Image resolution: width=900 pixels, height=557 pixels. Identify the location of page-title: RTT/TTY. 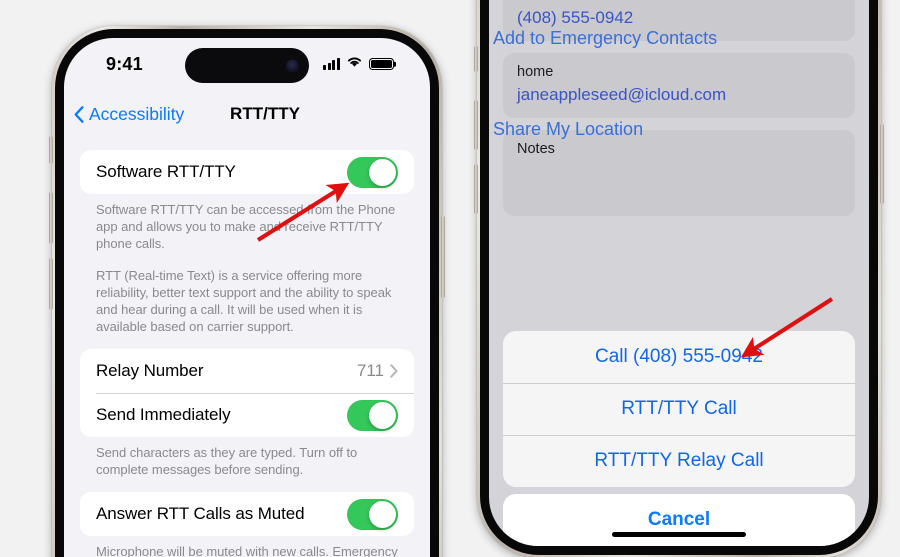
(265, 113).